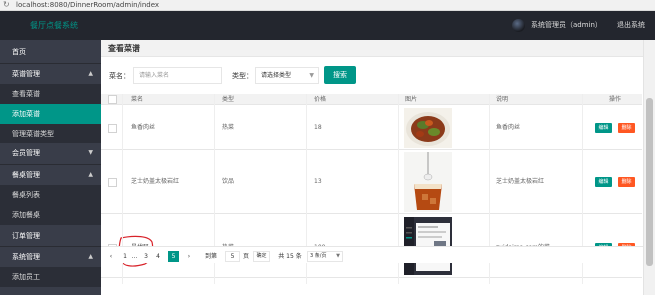 The image size is (655, 295). What do you see at coordinates (245, 256) in the screenshot?
I see `page-unit: 页` at bounding box center [245, 256].